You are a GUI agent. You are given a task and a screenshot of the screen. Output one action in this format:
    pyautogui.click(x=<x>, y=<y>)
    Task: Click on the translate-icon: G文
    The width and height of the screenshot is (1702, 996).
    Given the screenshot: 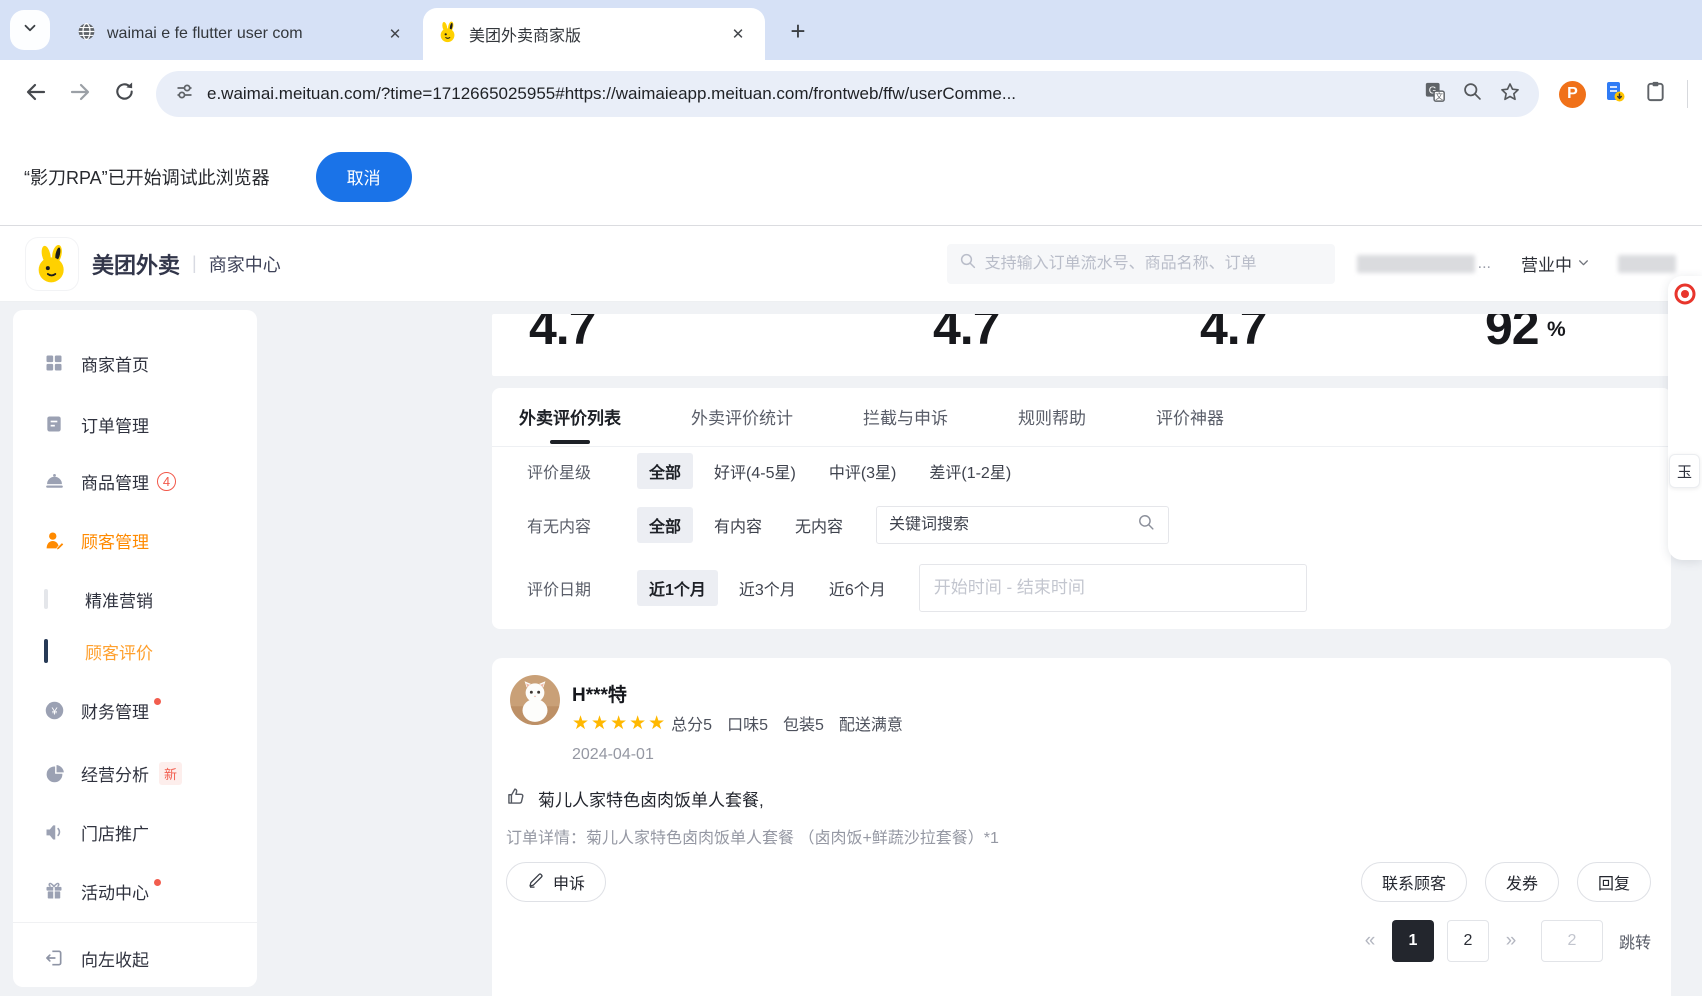 What is the action you would take?
    pyautogui.click(x=1435, y=94)
    